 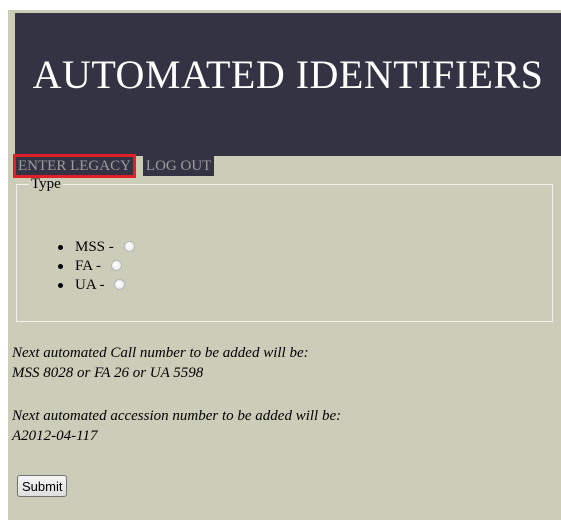 I want to click on nav-log-out-link: LOG OUT, so click(x=178, y=166).